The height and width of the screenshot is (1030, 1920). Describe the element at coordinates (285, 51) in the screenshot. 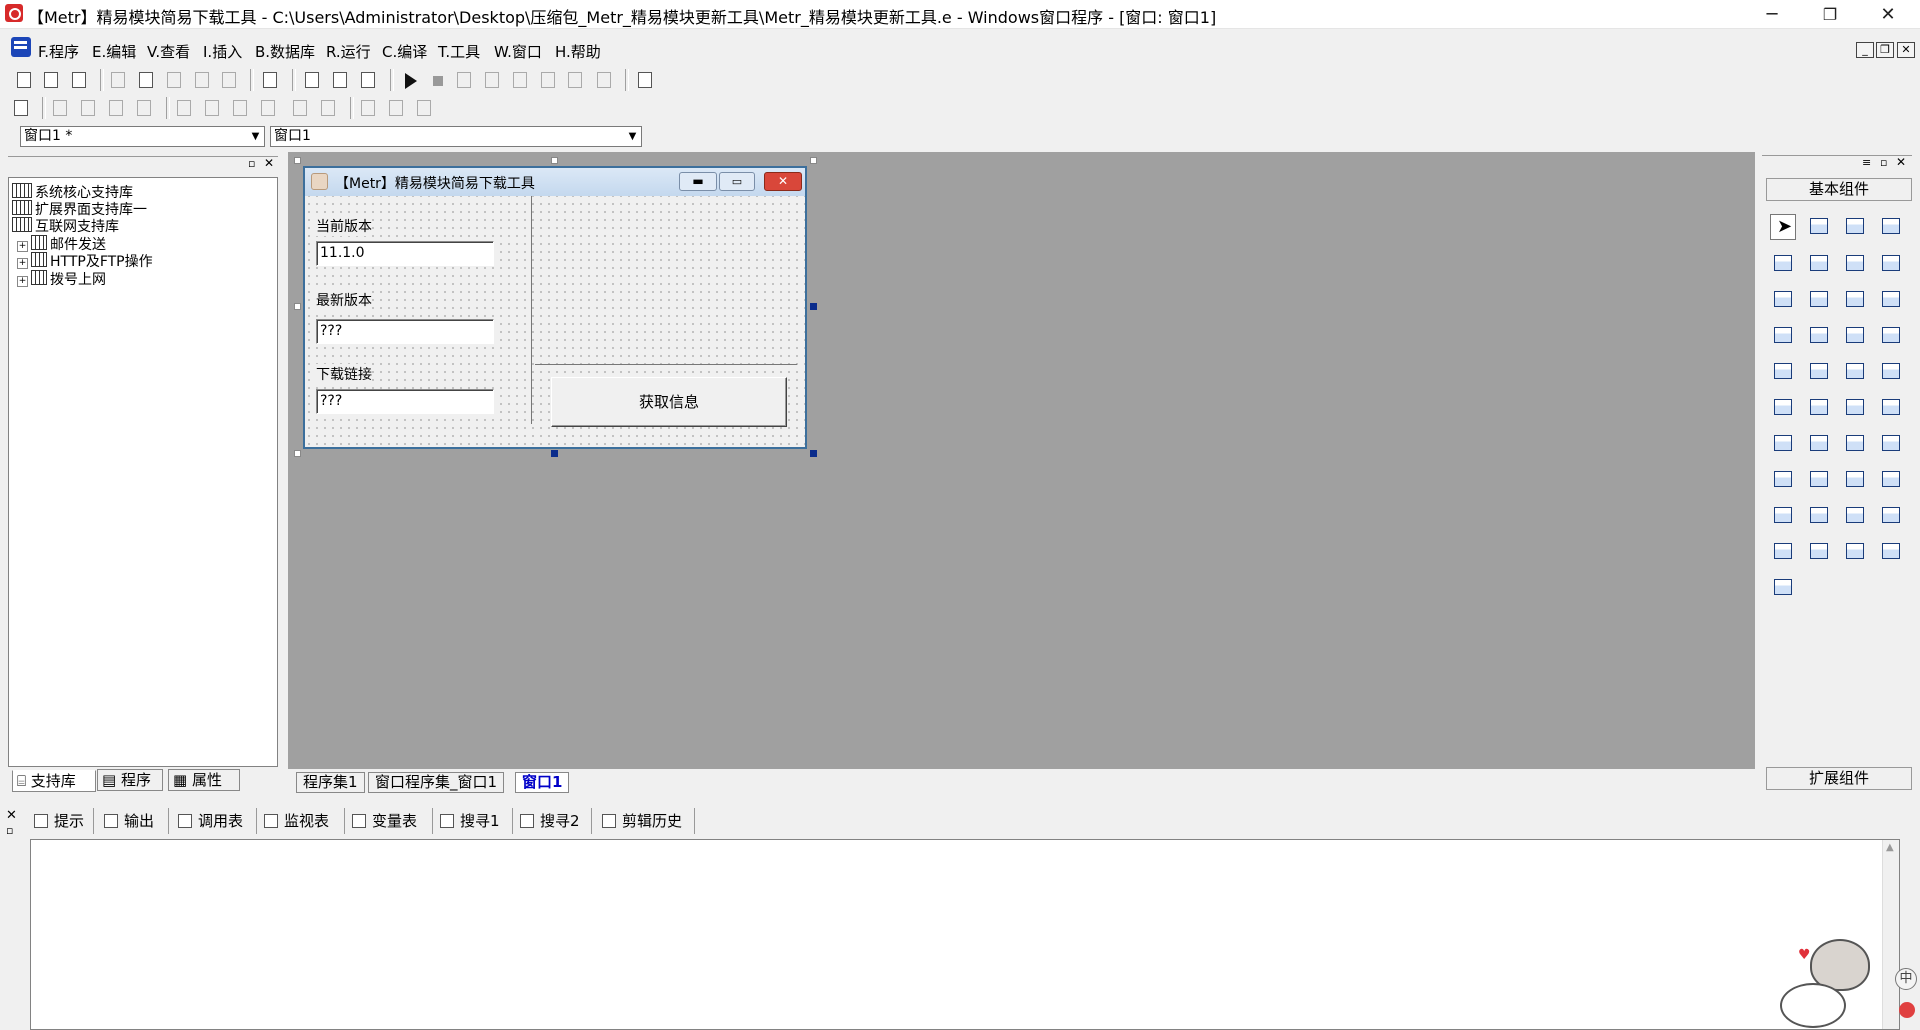

I see `menu-database: B.数据库` at that location.